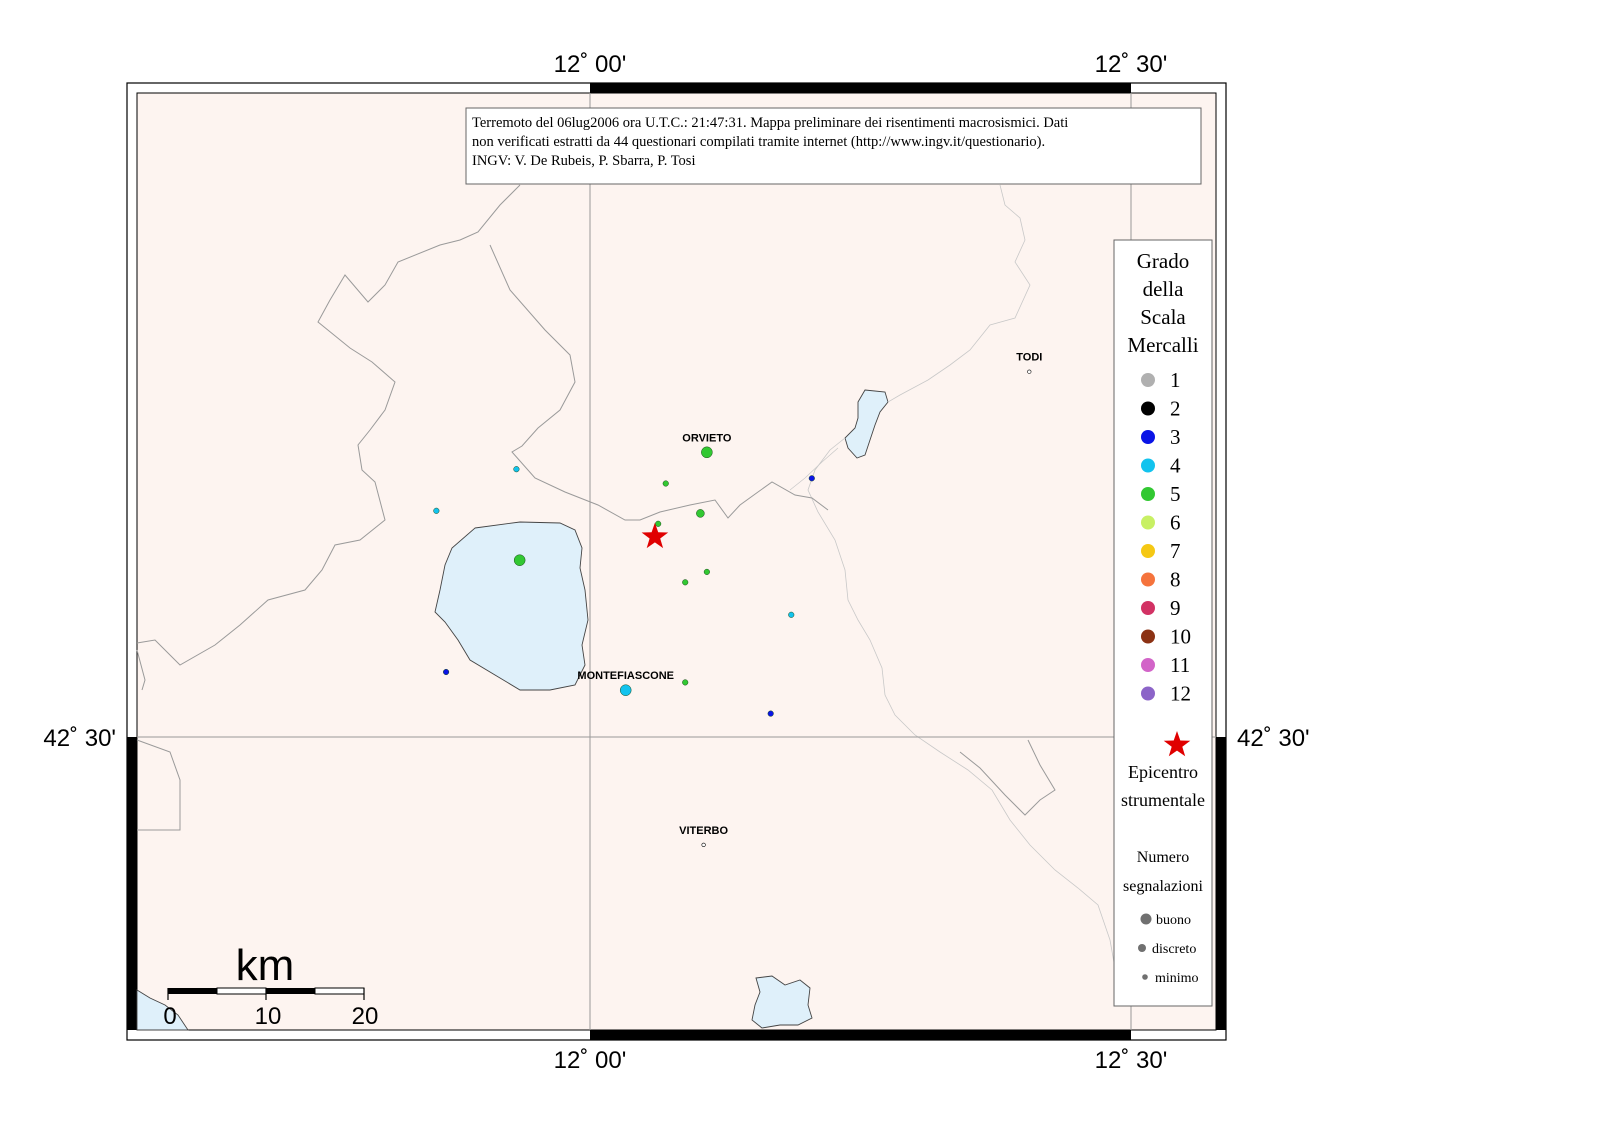 The height and width of the screenshot is (1131, 1600). What do you see at coordinates (265, 965) in the screenshot?
I see `scale-unit-label: km` at bounding box center [265, 965].